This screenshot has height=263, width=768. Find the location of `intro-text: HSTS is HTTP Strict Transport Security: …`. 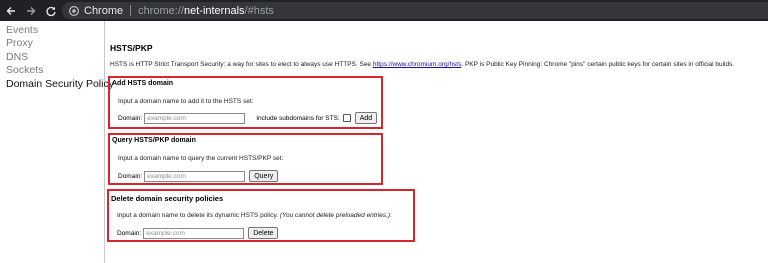

intro-text: HSTS is HTTP Strict Transport Security: … is located at coordinates (422, 64).